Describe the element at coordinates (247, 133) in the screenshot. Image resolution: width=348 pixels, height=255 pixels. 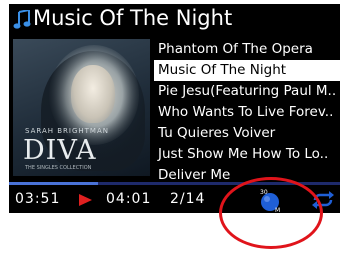
I see `track-item: Tu Quieres Voiver` at that location.